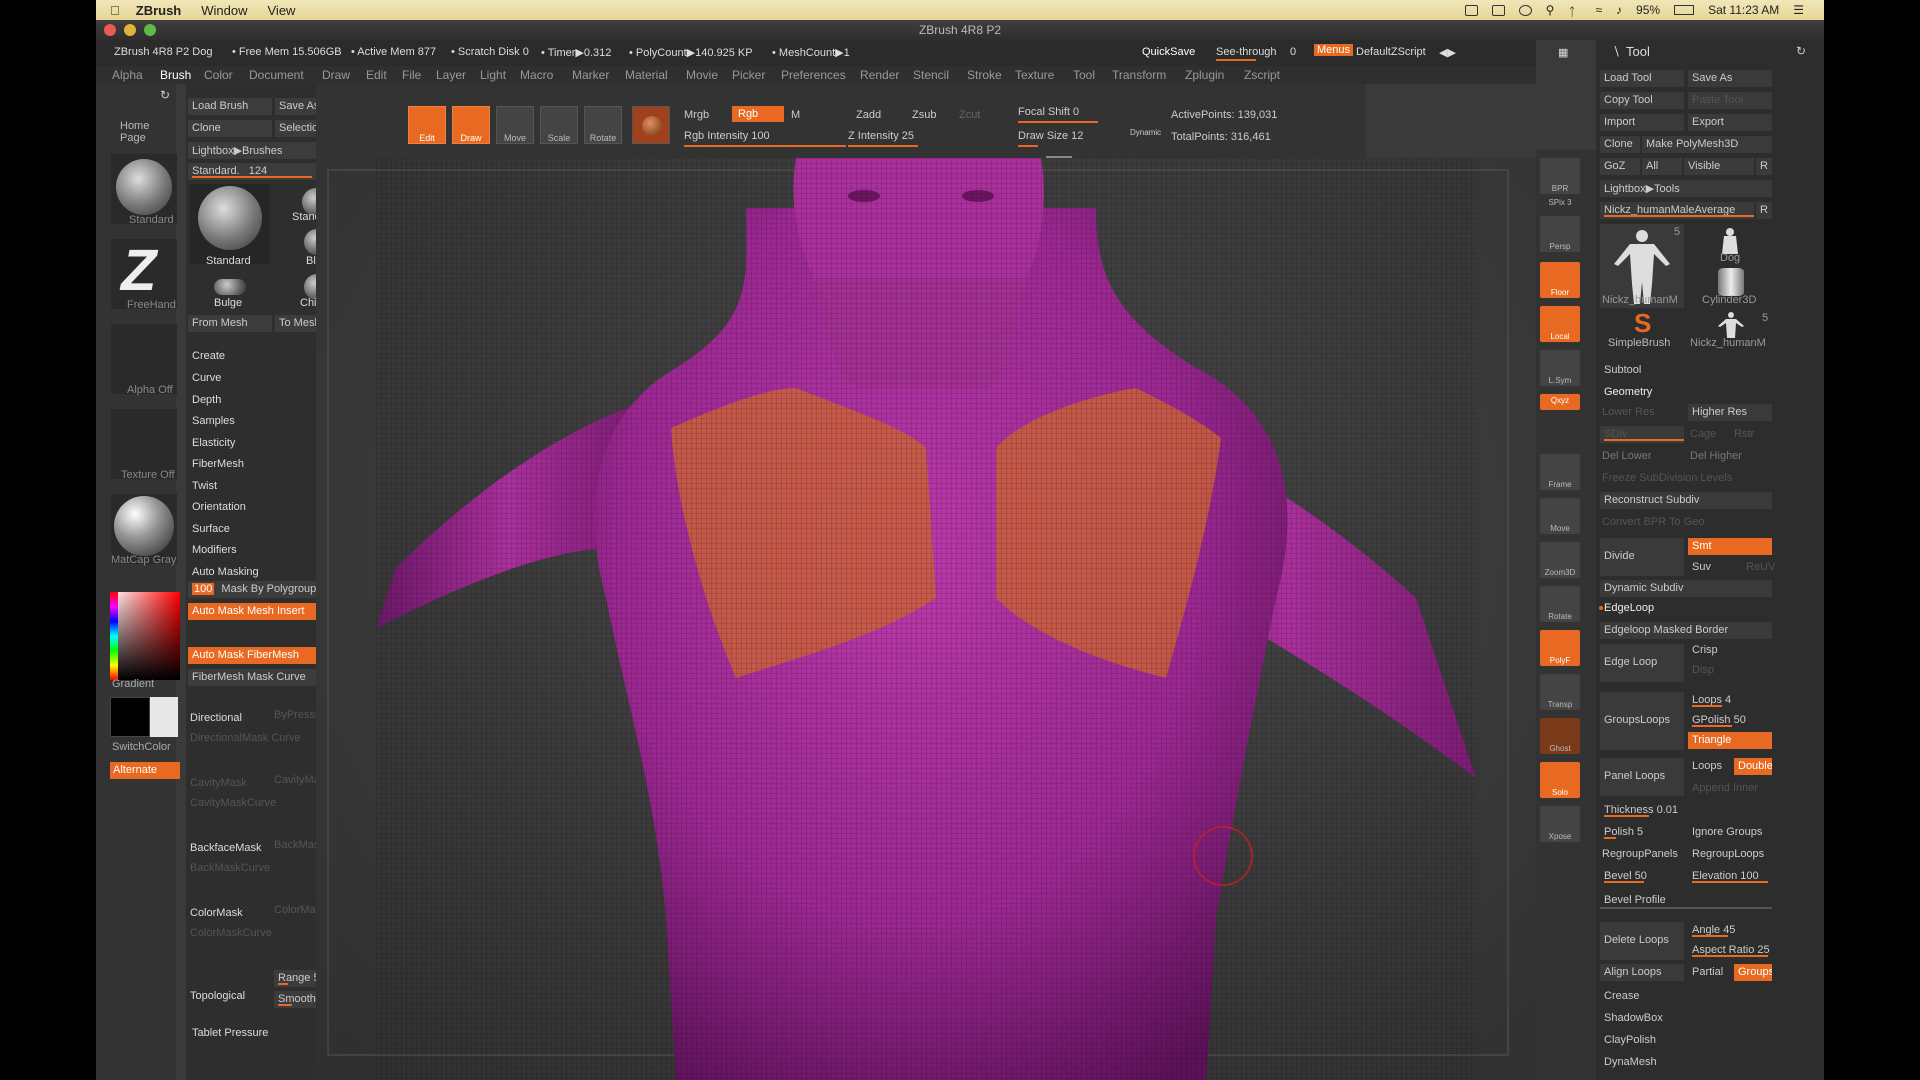 The height and width of the screenshot is (1080, 1920). I want to click on import-button: Import, so click(1642, 122).